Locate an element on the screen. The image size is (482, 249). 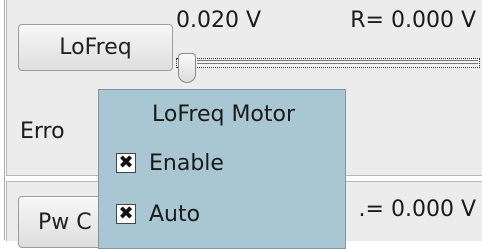
enable-checkbox: ✖ is located at coordinates (126, 163).